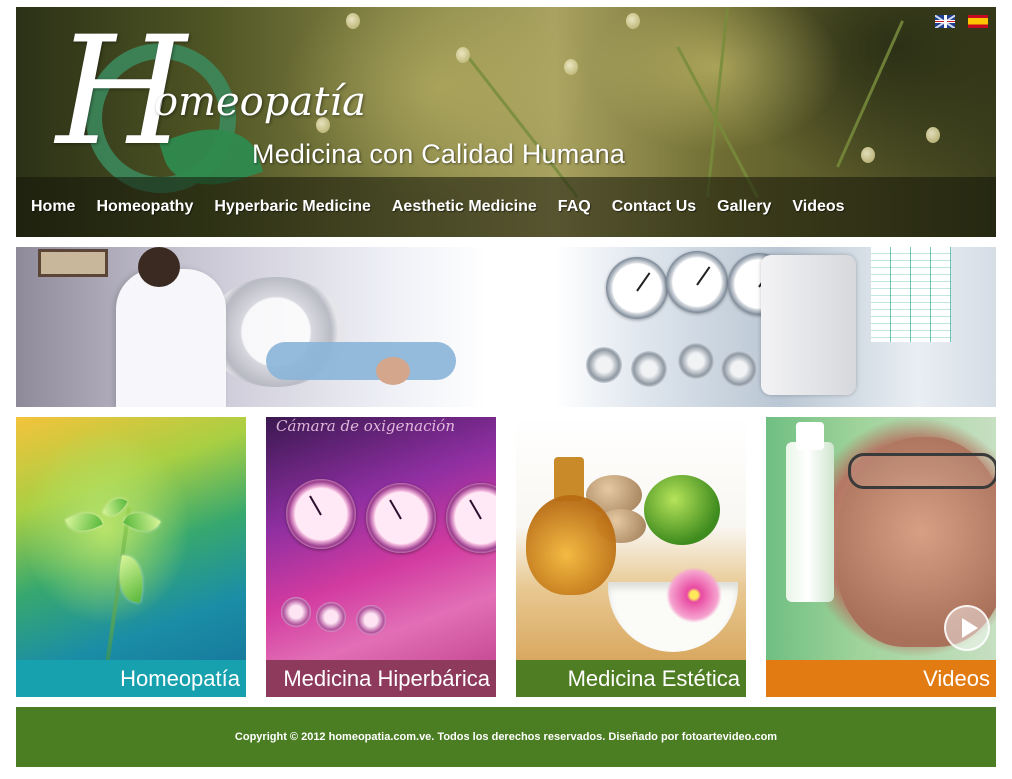  I want to click on tile-homeopatia: Homeopatía, so click(131, 557).